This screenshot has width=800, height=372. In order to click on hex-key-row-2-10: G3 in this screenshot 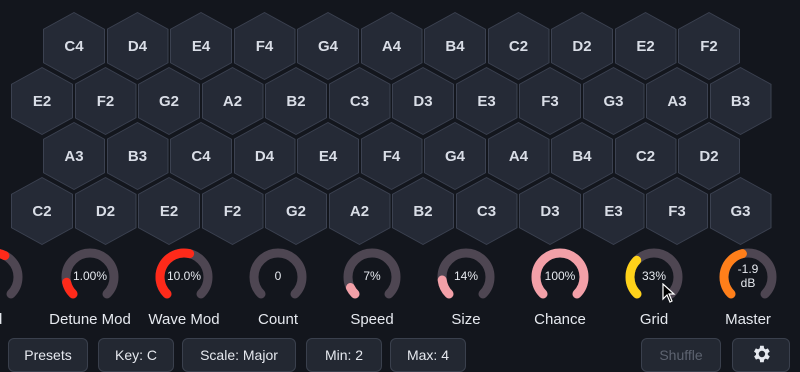, I will do `click(613, 101)`.